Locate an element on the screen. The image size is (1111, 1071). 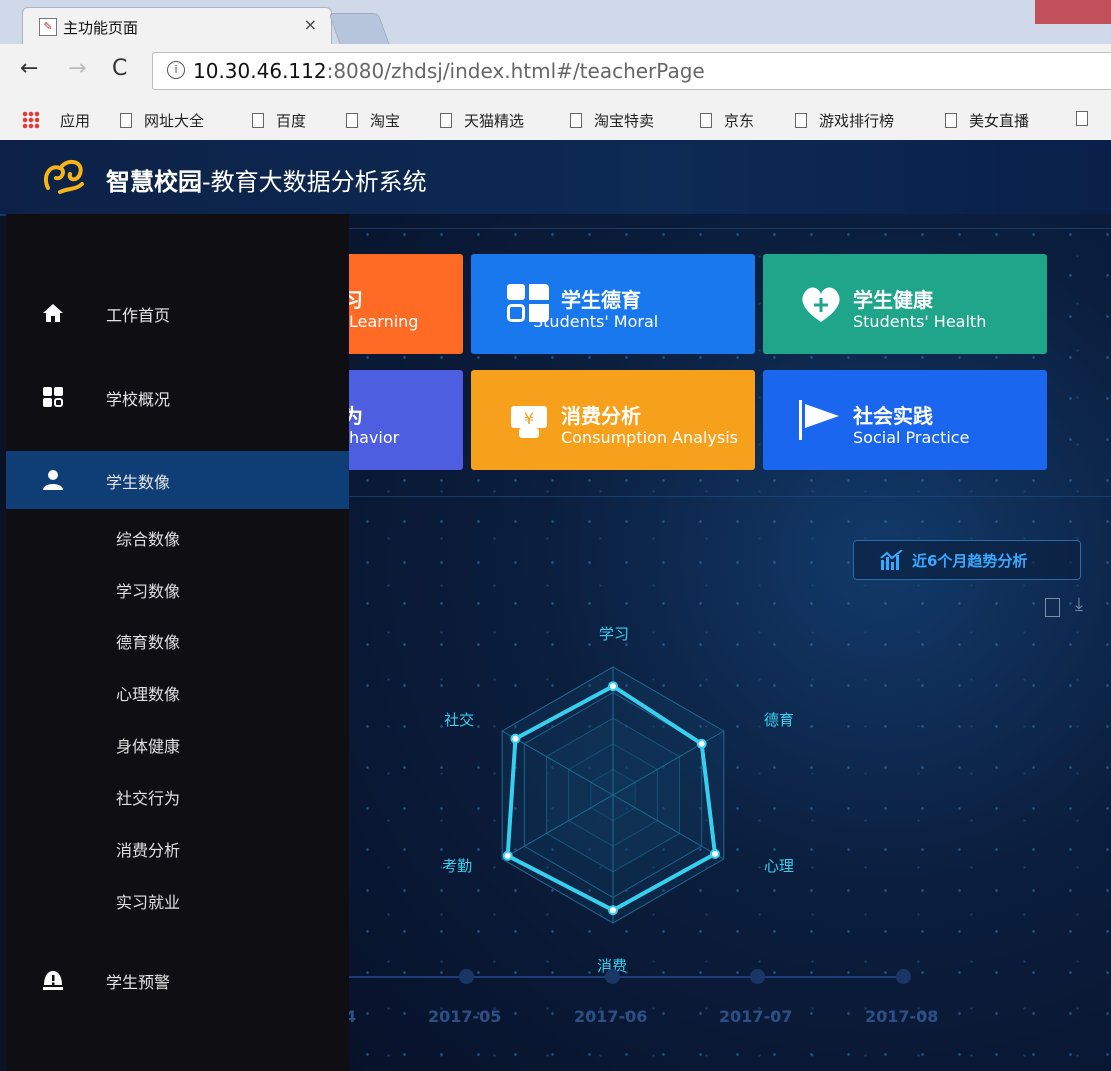
sidebar-subitem: 德育数像 is located at coordinates (148, 641).